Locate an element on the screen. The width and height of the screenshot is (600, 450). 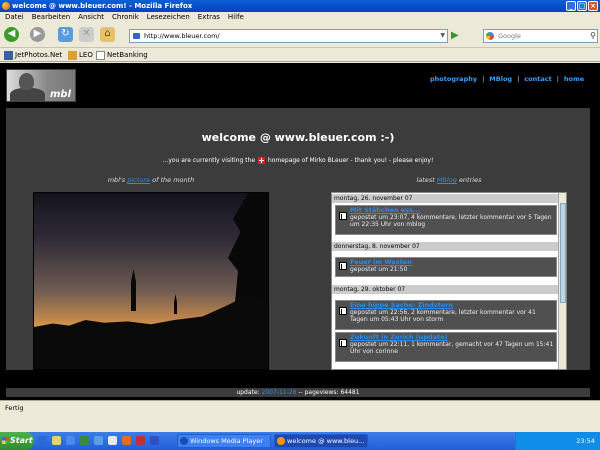
close-button: × is located at coordinates (593, 6).